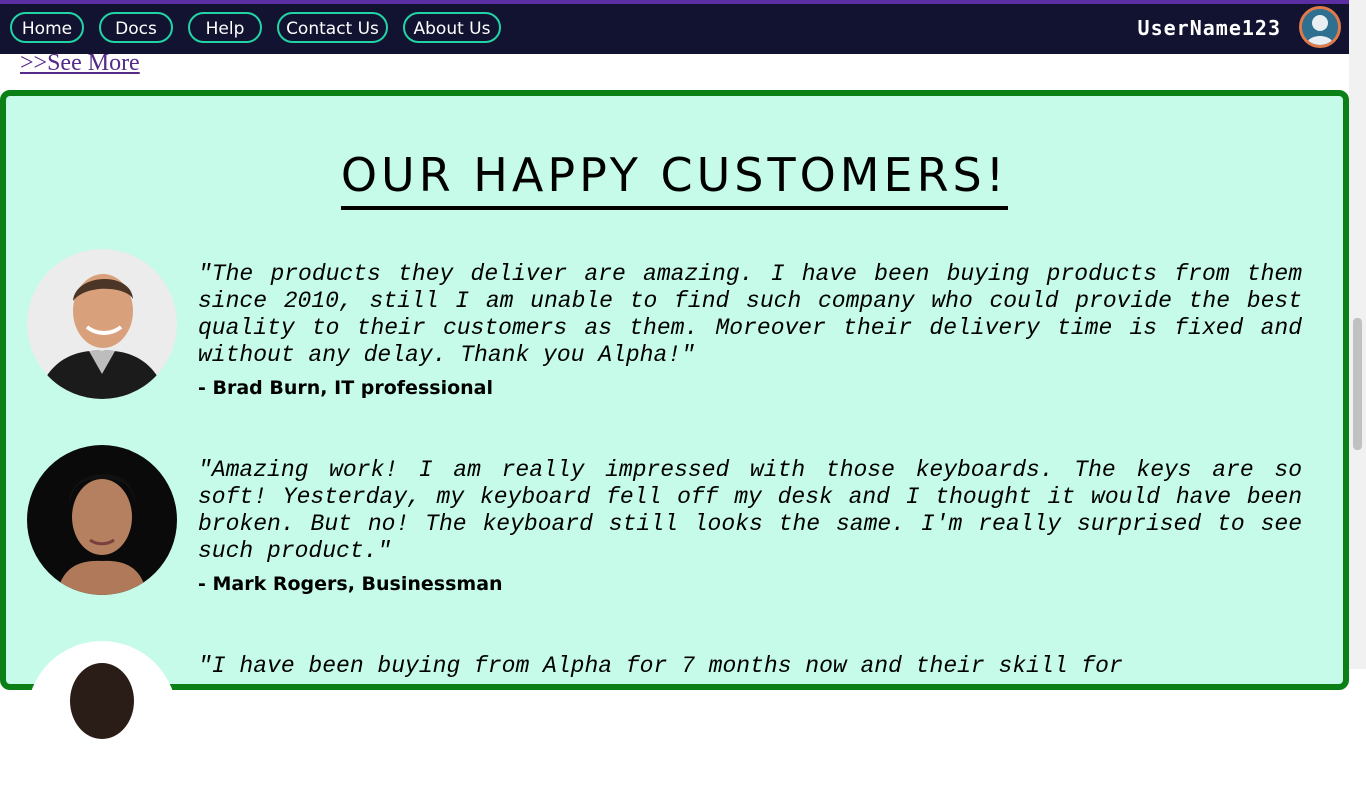 This screenshot has width=1366, height=801. I want to click on customer-photo-third, so click(102, 716).